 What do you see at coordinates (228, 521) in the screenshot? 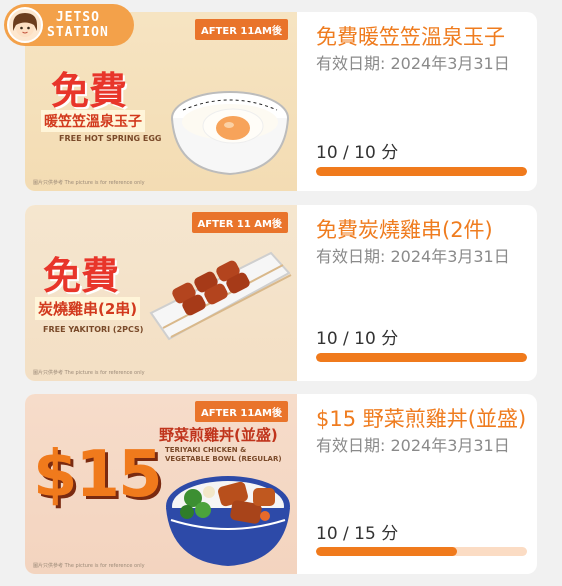
I see `chicken-bowl-illustration` at bounding box center [228, 521].